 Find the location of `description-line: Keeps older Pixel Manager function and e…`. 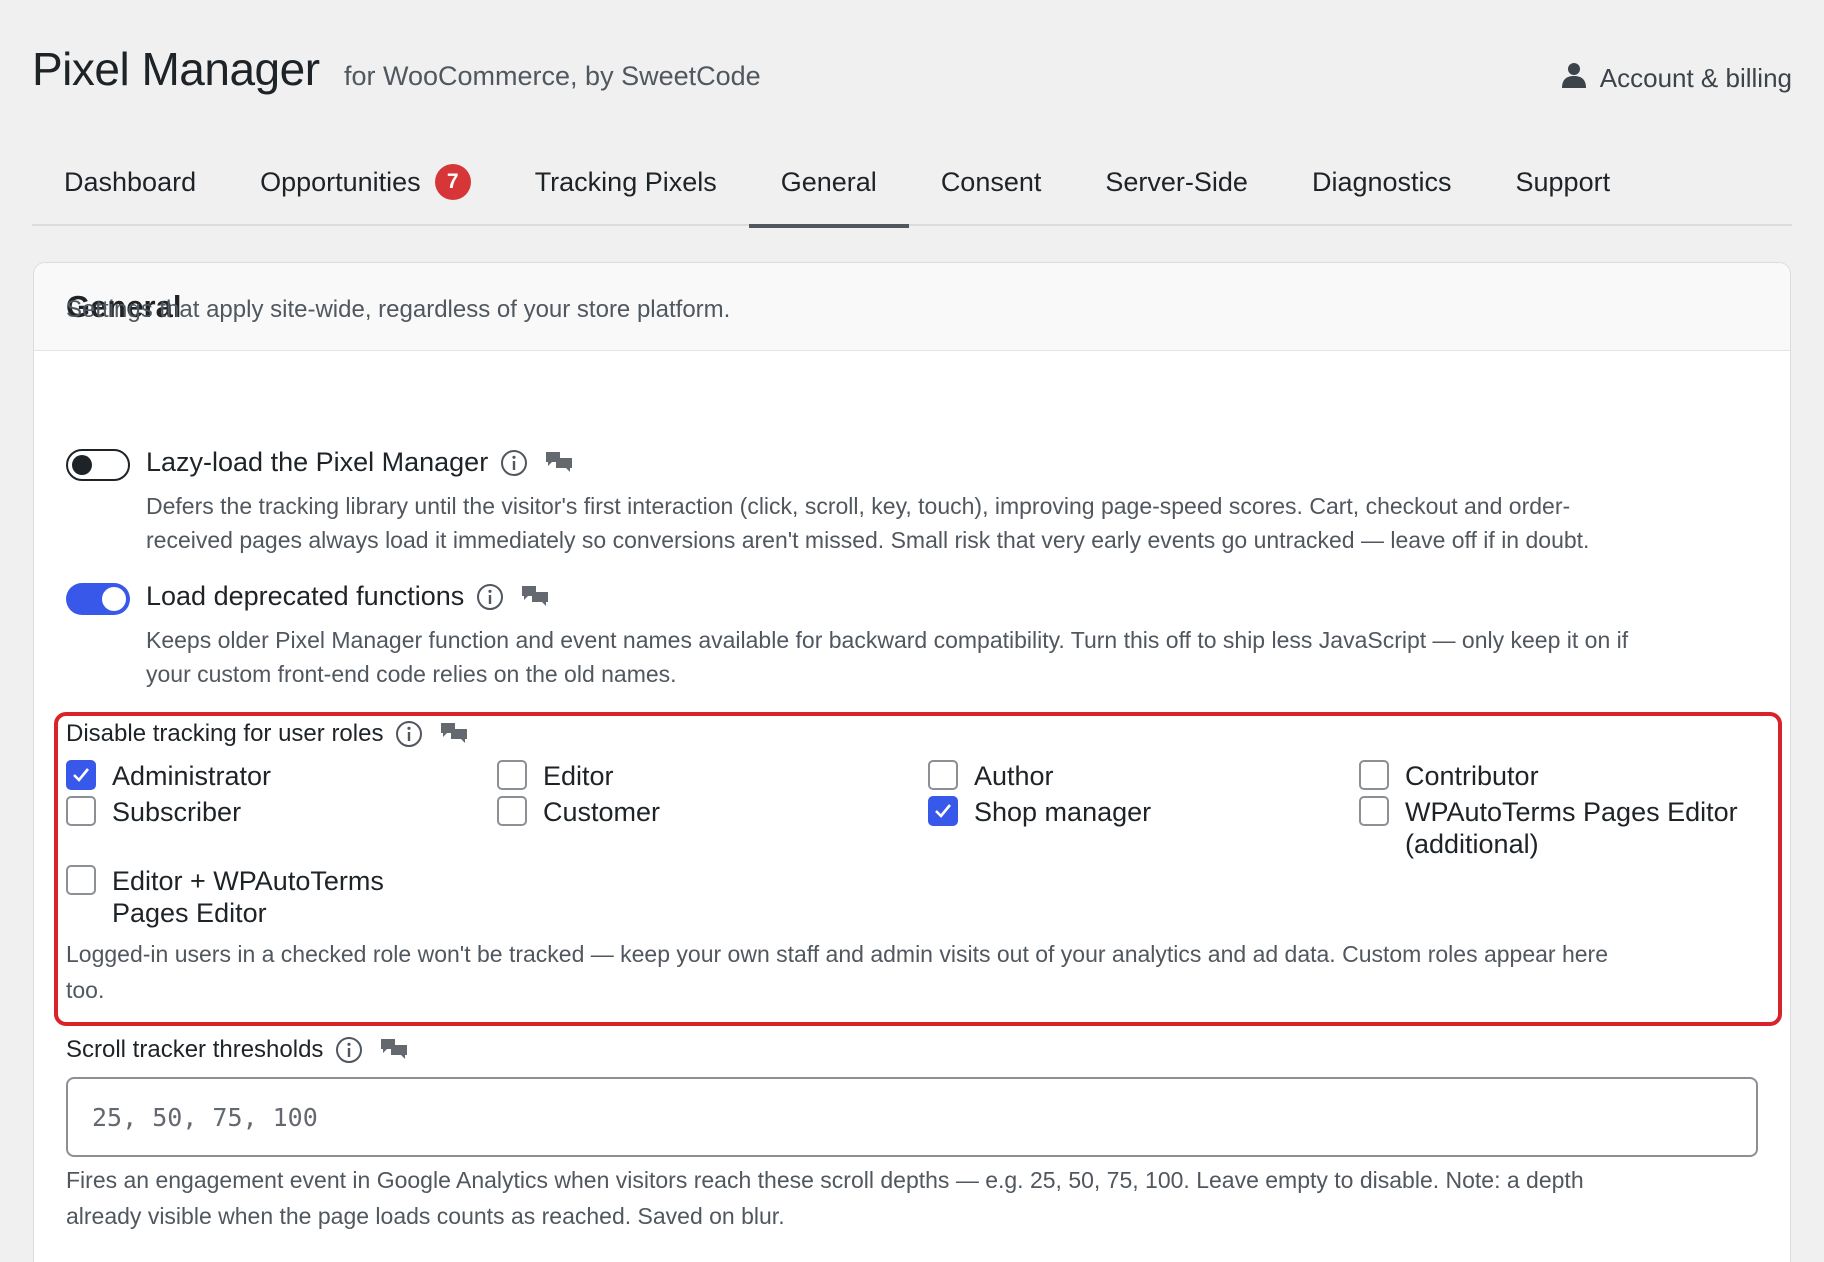

description-line: Keeps older Pixel Manager function and e… is located at coordinates (887, 640).